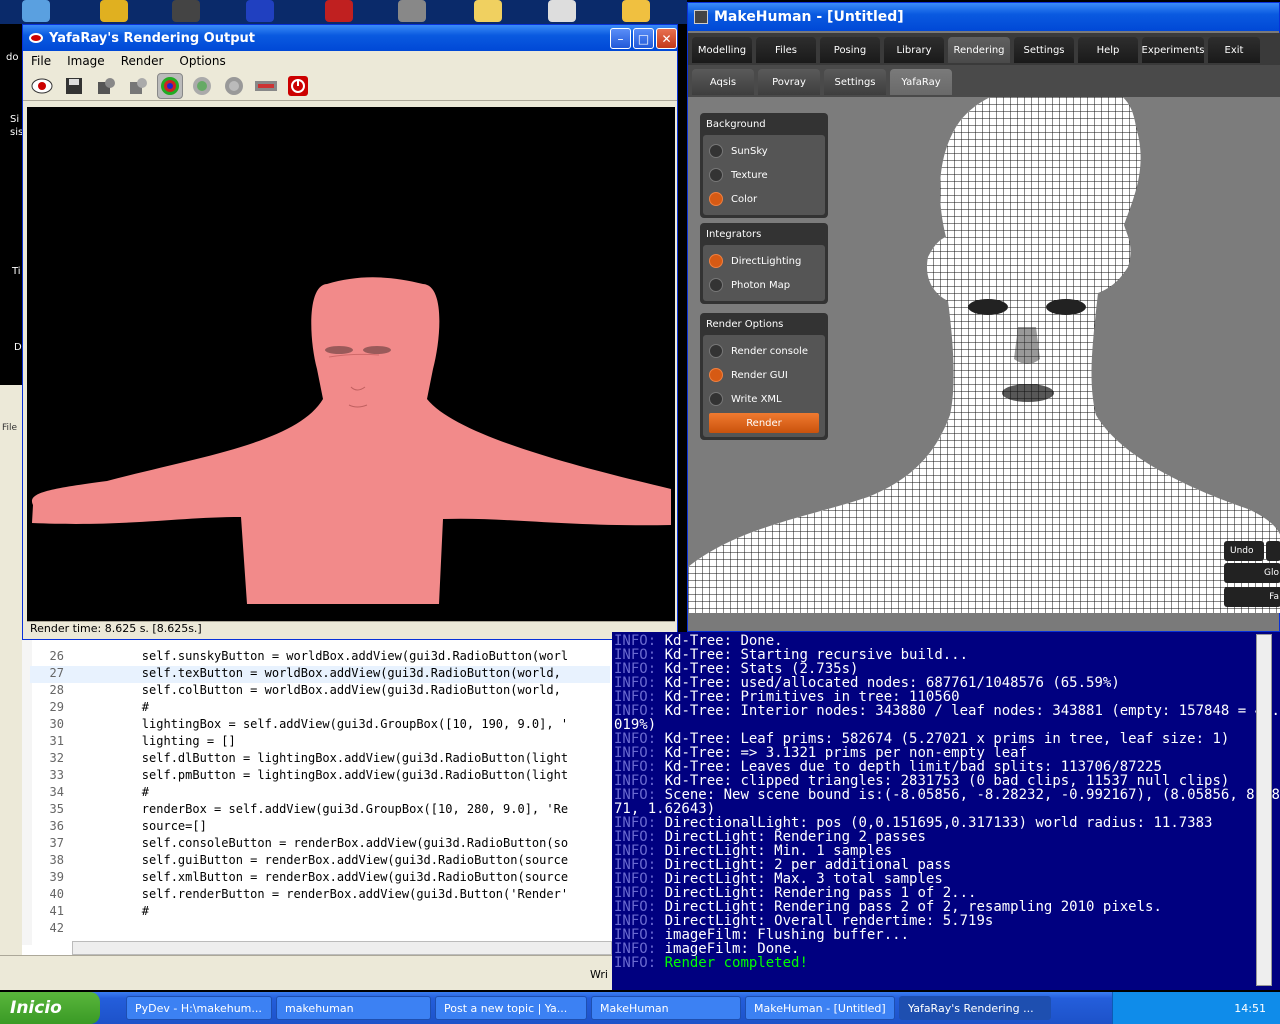 The width and height of the screenshot is (1280, 1024). What do you see at coordinates (722, 50) in the screenshot?
I see `tab-modelling: Modelling` at bounding box center [722, 50].